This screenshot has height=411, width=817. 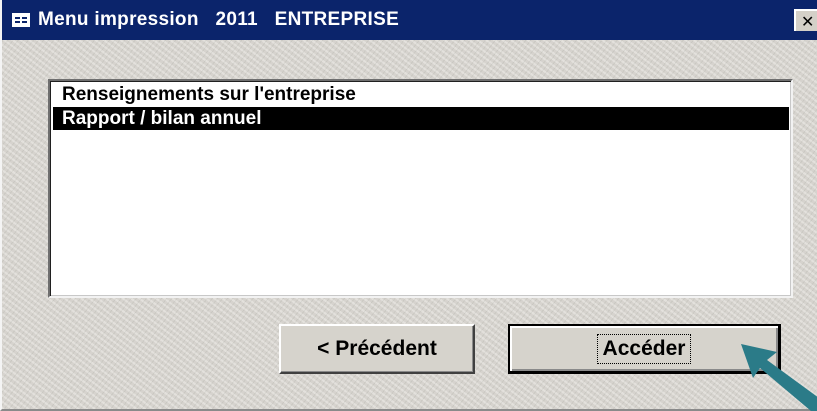 I want to click on close-button: ✕, so click(x=805, y=20).